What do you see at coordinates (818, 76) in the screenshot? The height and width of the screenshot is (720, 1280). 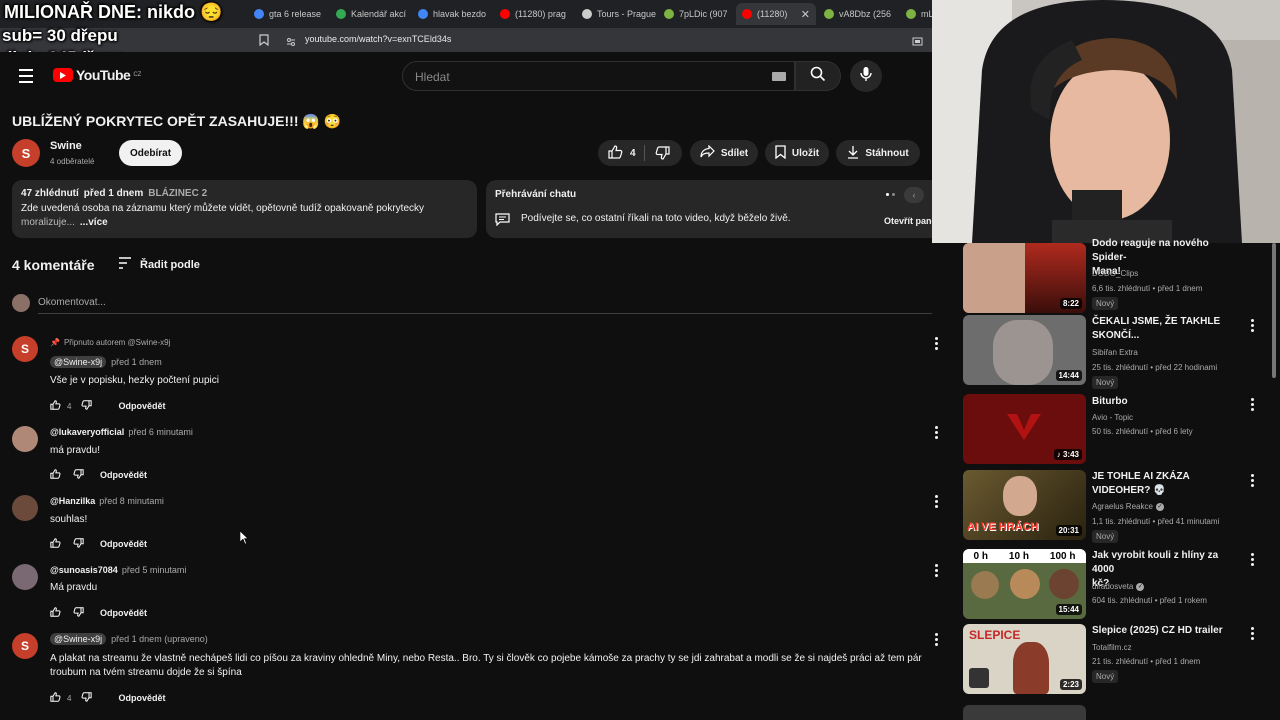 I see `search-button` at bounding box center [818, 76].